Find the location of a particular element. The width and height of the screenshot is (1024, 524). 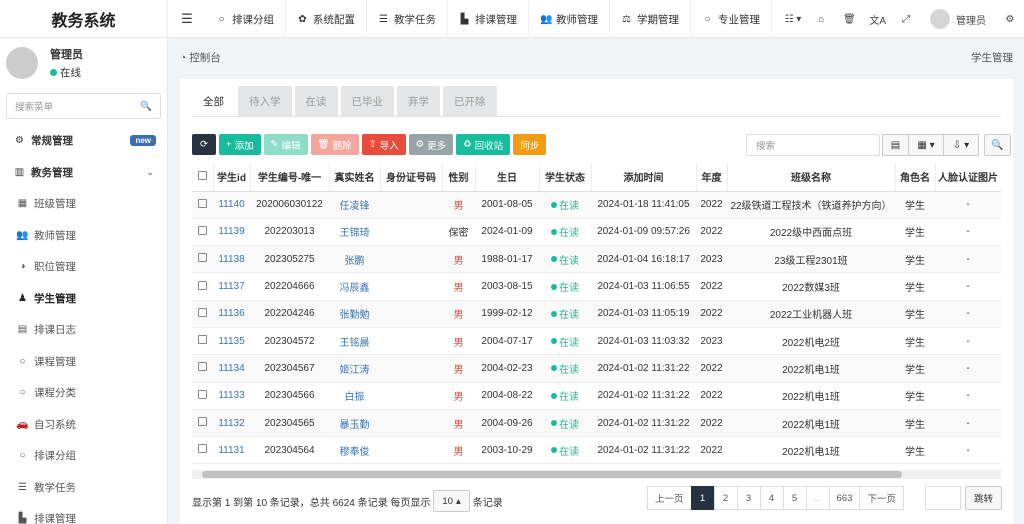

jump-button: 跳转 is located at coordinates (984, 498).